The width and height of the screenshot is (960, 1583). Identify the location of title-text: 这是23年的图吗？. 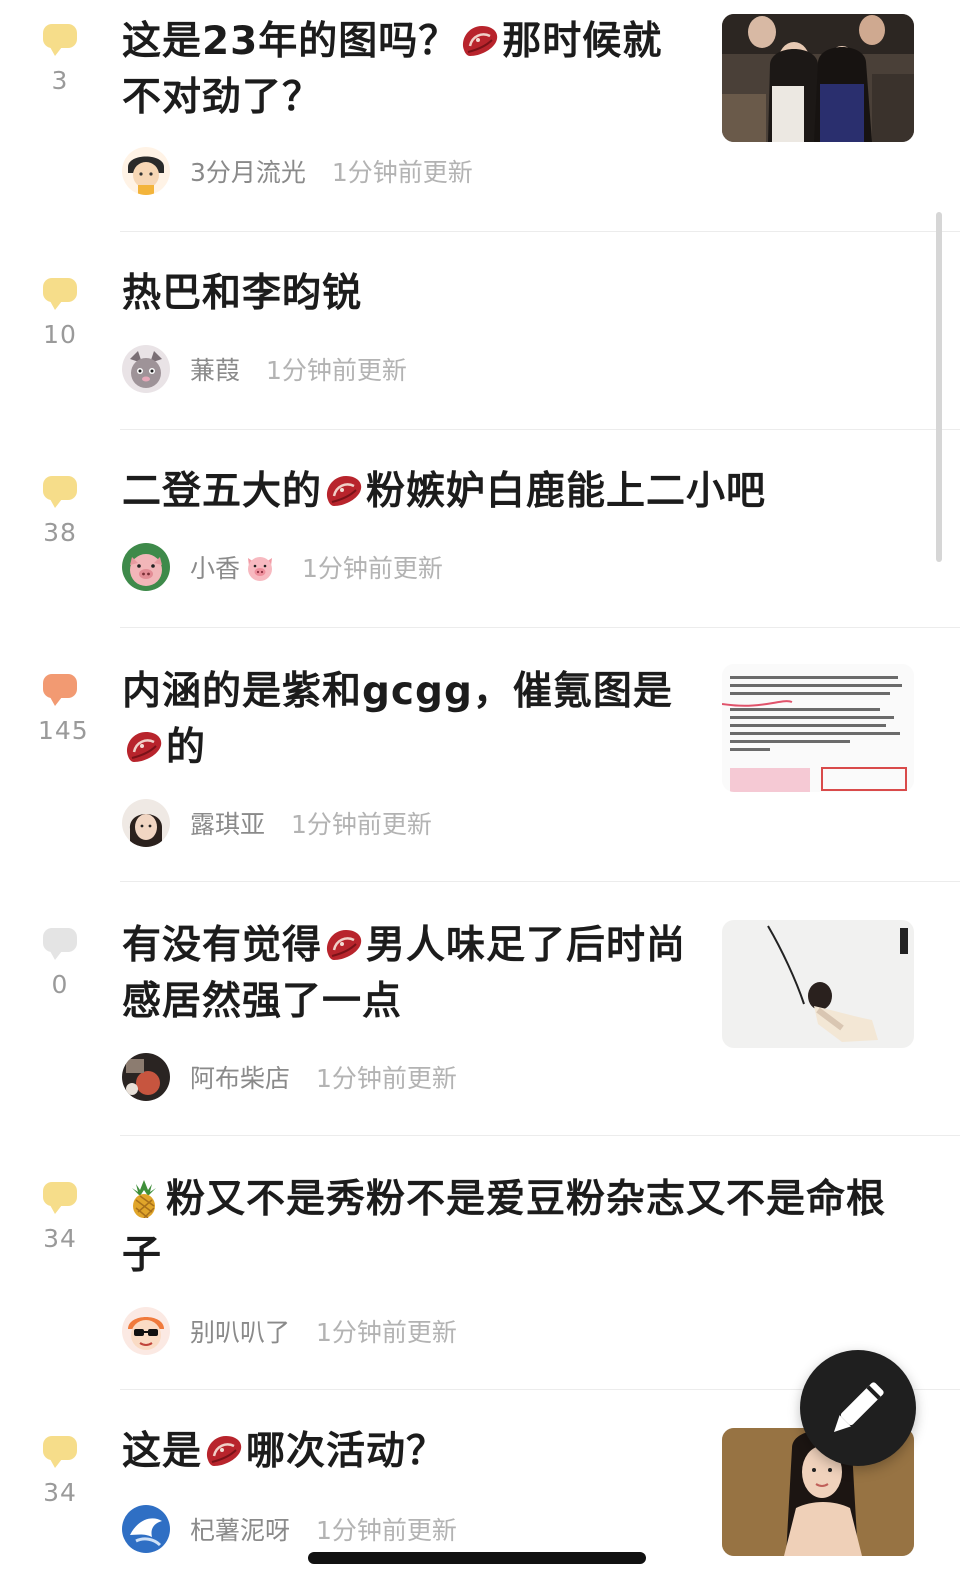
(290, 41).